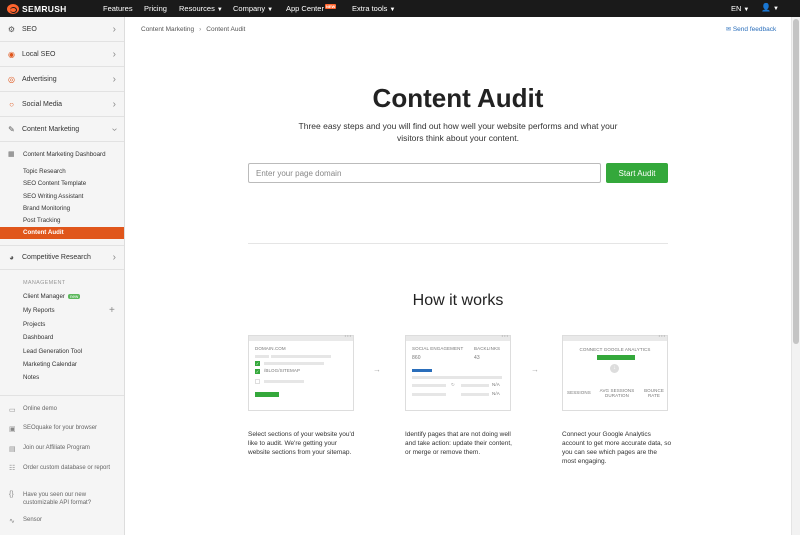  Describe the element at coordinates (11, 257) in the screenshot. I see `competitive-icon: ◕` at that location.